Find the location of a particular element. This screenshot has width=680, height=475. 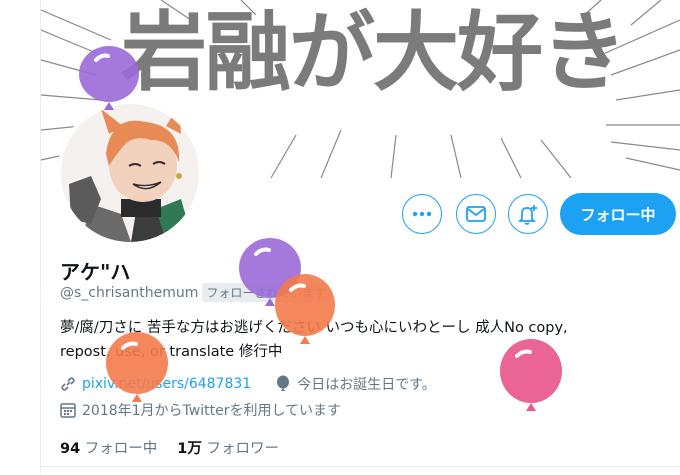

purple-balloon is located at coordinates (109, 78).